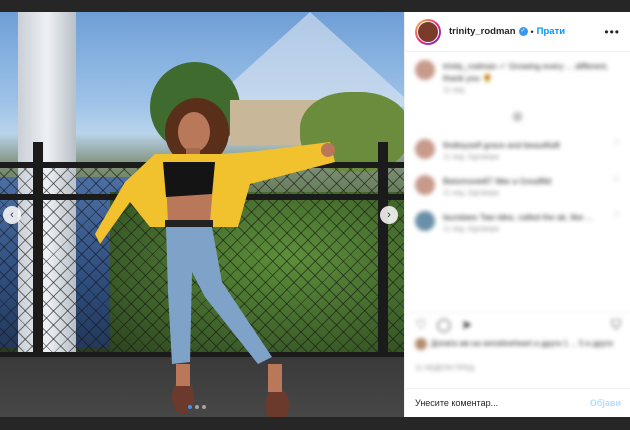  I want to click on add-comment-bar: Објави, so click(517, 402).